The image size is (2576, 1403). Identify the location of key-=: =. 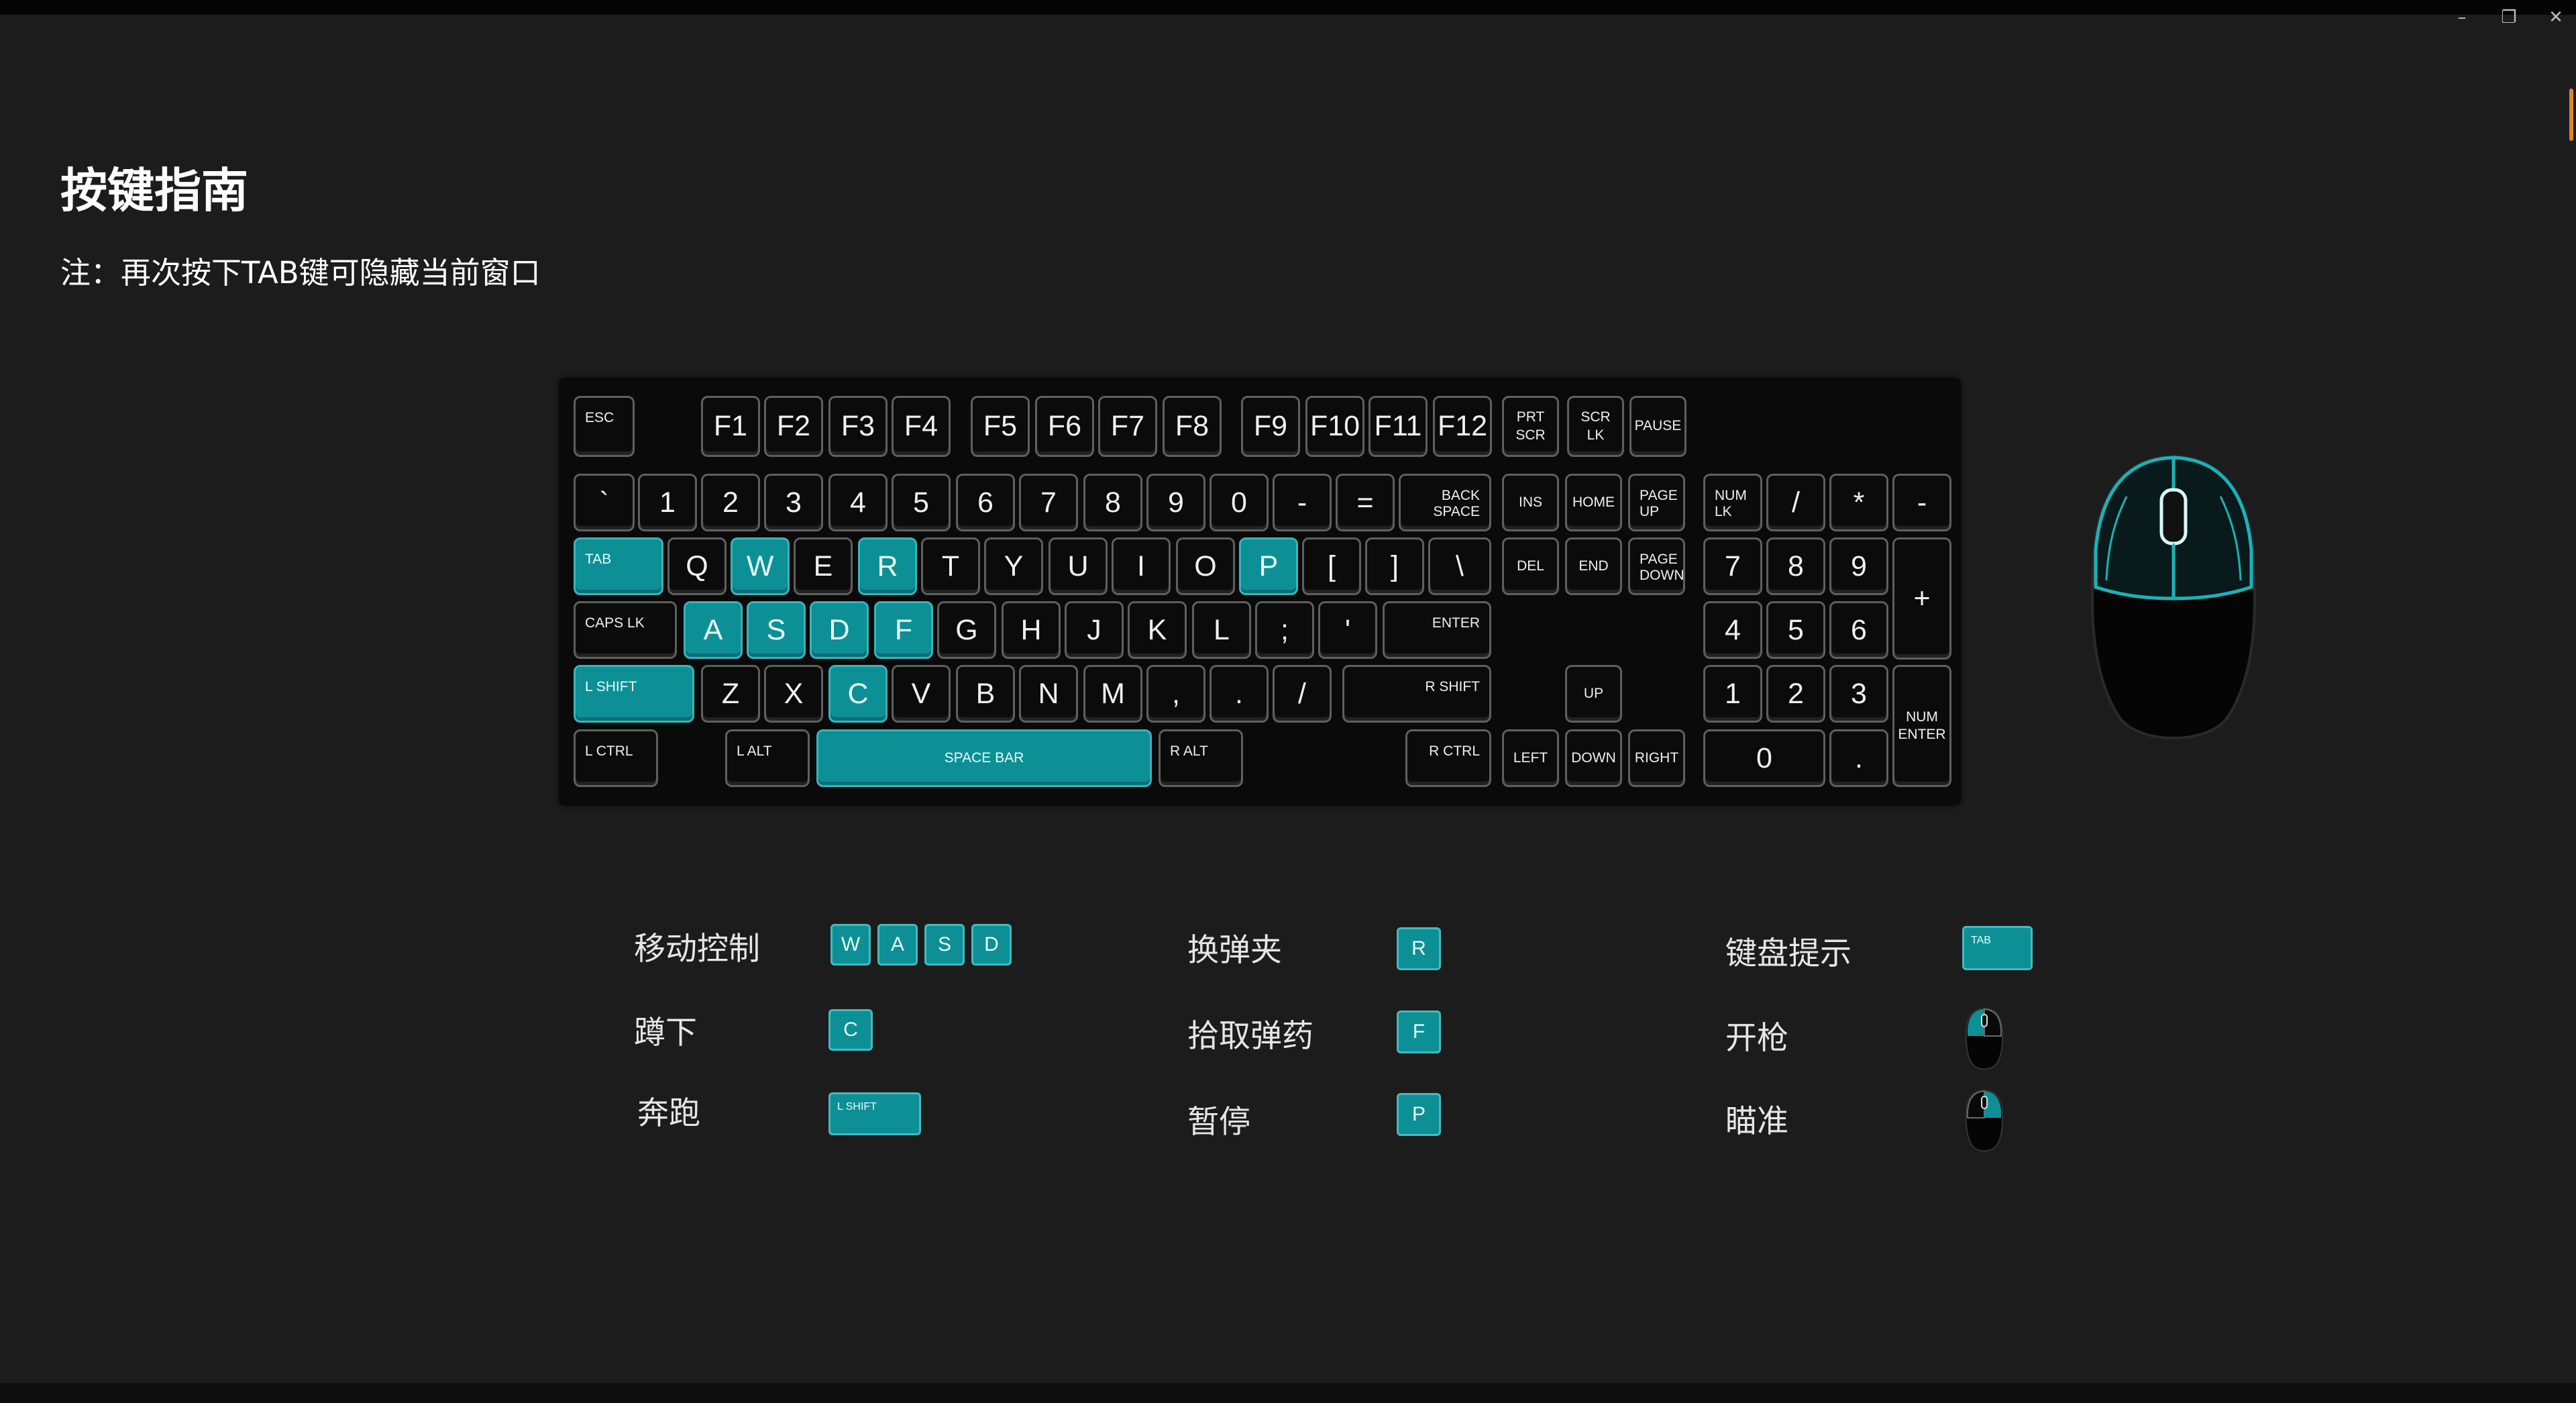
(1365, 503).